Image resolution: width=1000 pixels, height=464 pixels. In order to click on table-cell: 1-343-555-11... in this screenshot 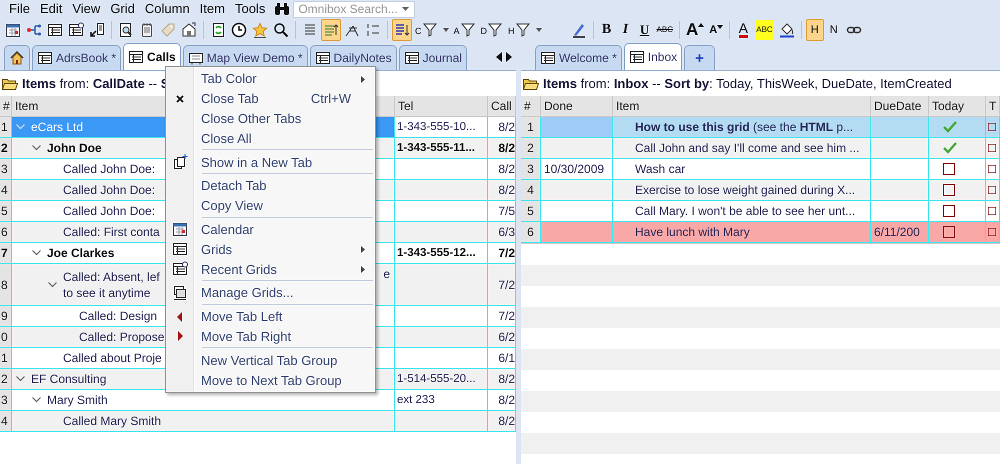, I will do `click(441, 148)`.